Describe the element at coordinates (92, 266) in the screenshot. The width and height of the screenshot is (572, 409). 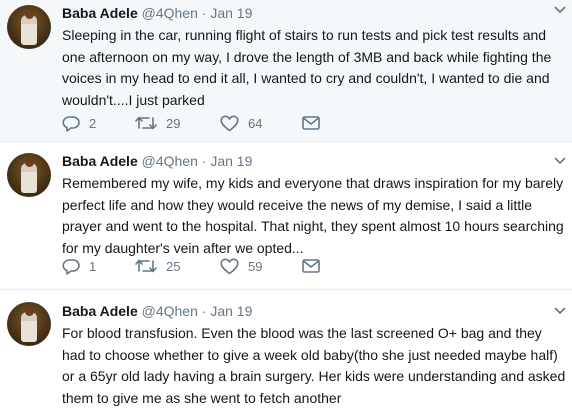
I see `reply-count: 1` at that location.